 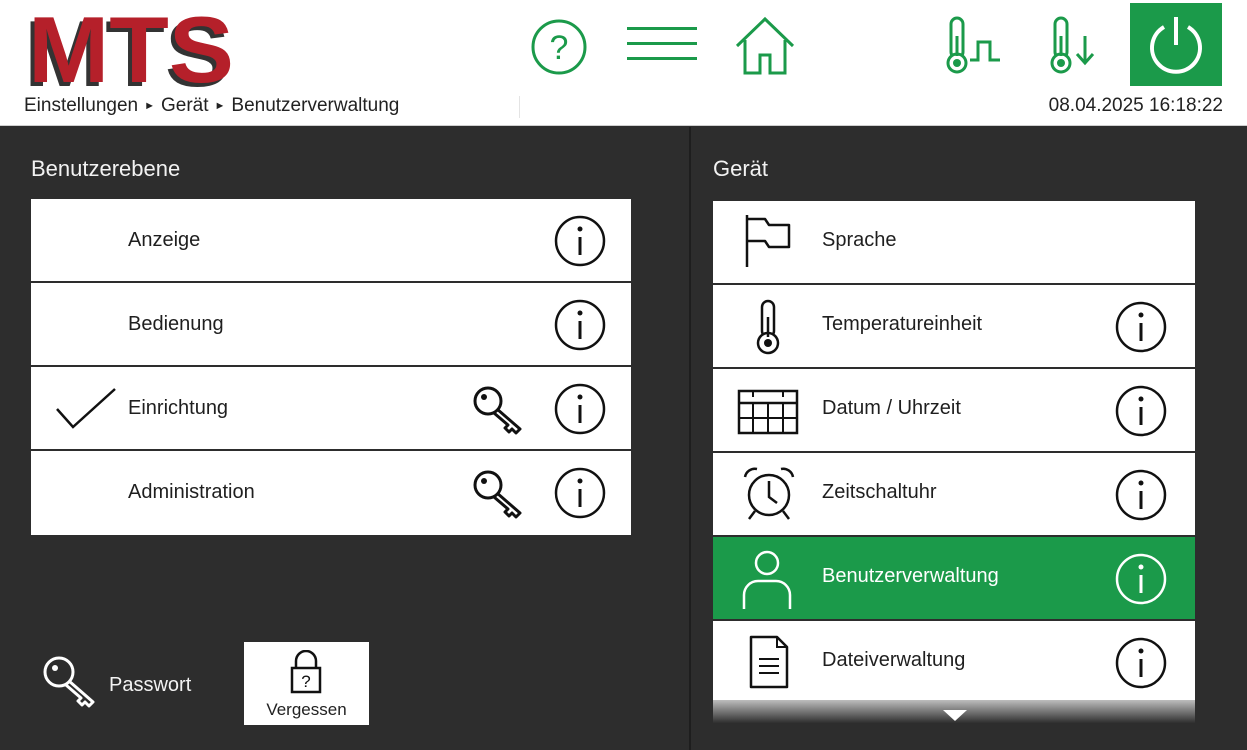 I want to click on list-item-label: Benutzerverwaltung, so click(x=910, y=576).